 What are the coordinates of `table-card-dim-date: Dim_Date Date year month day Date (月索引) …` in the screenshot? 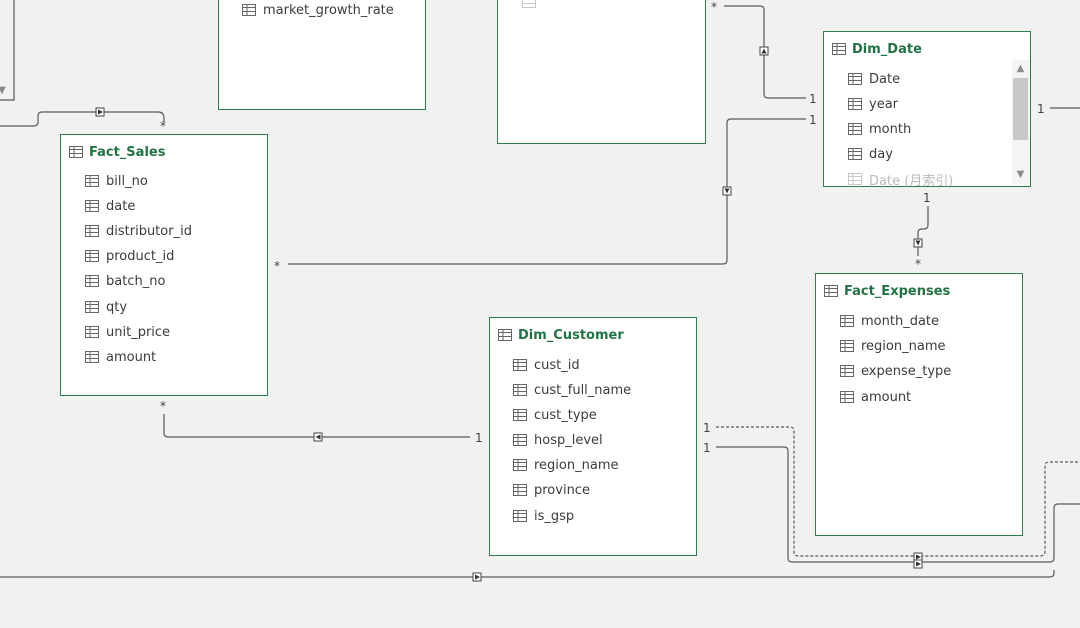 It's located at (927, 109).